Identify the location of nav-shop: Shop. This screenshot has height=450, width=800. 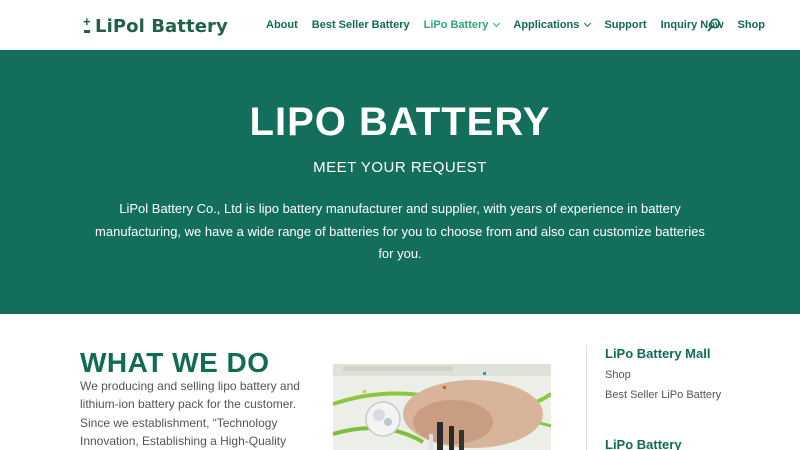
(752, 25).